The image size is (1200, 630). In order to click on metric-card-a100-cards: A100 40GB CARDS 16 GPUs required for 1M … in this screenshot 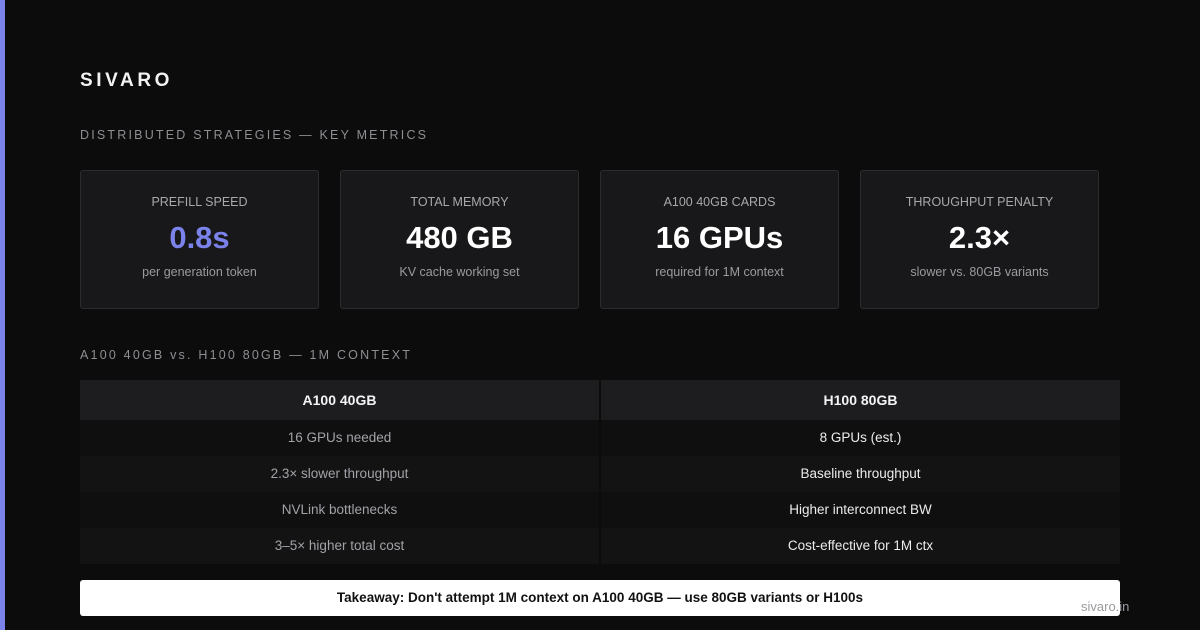, I will do `click(719, 239)`.